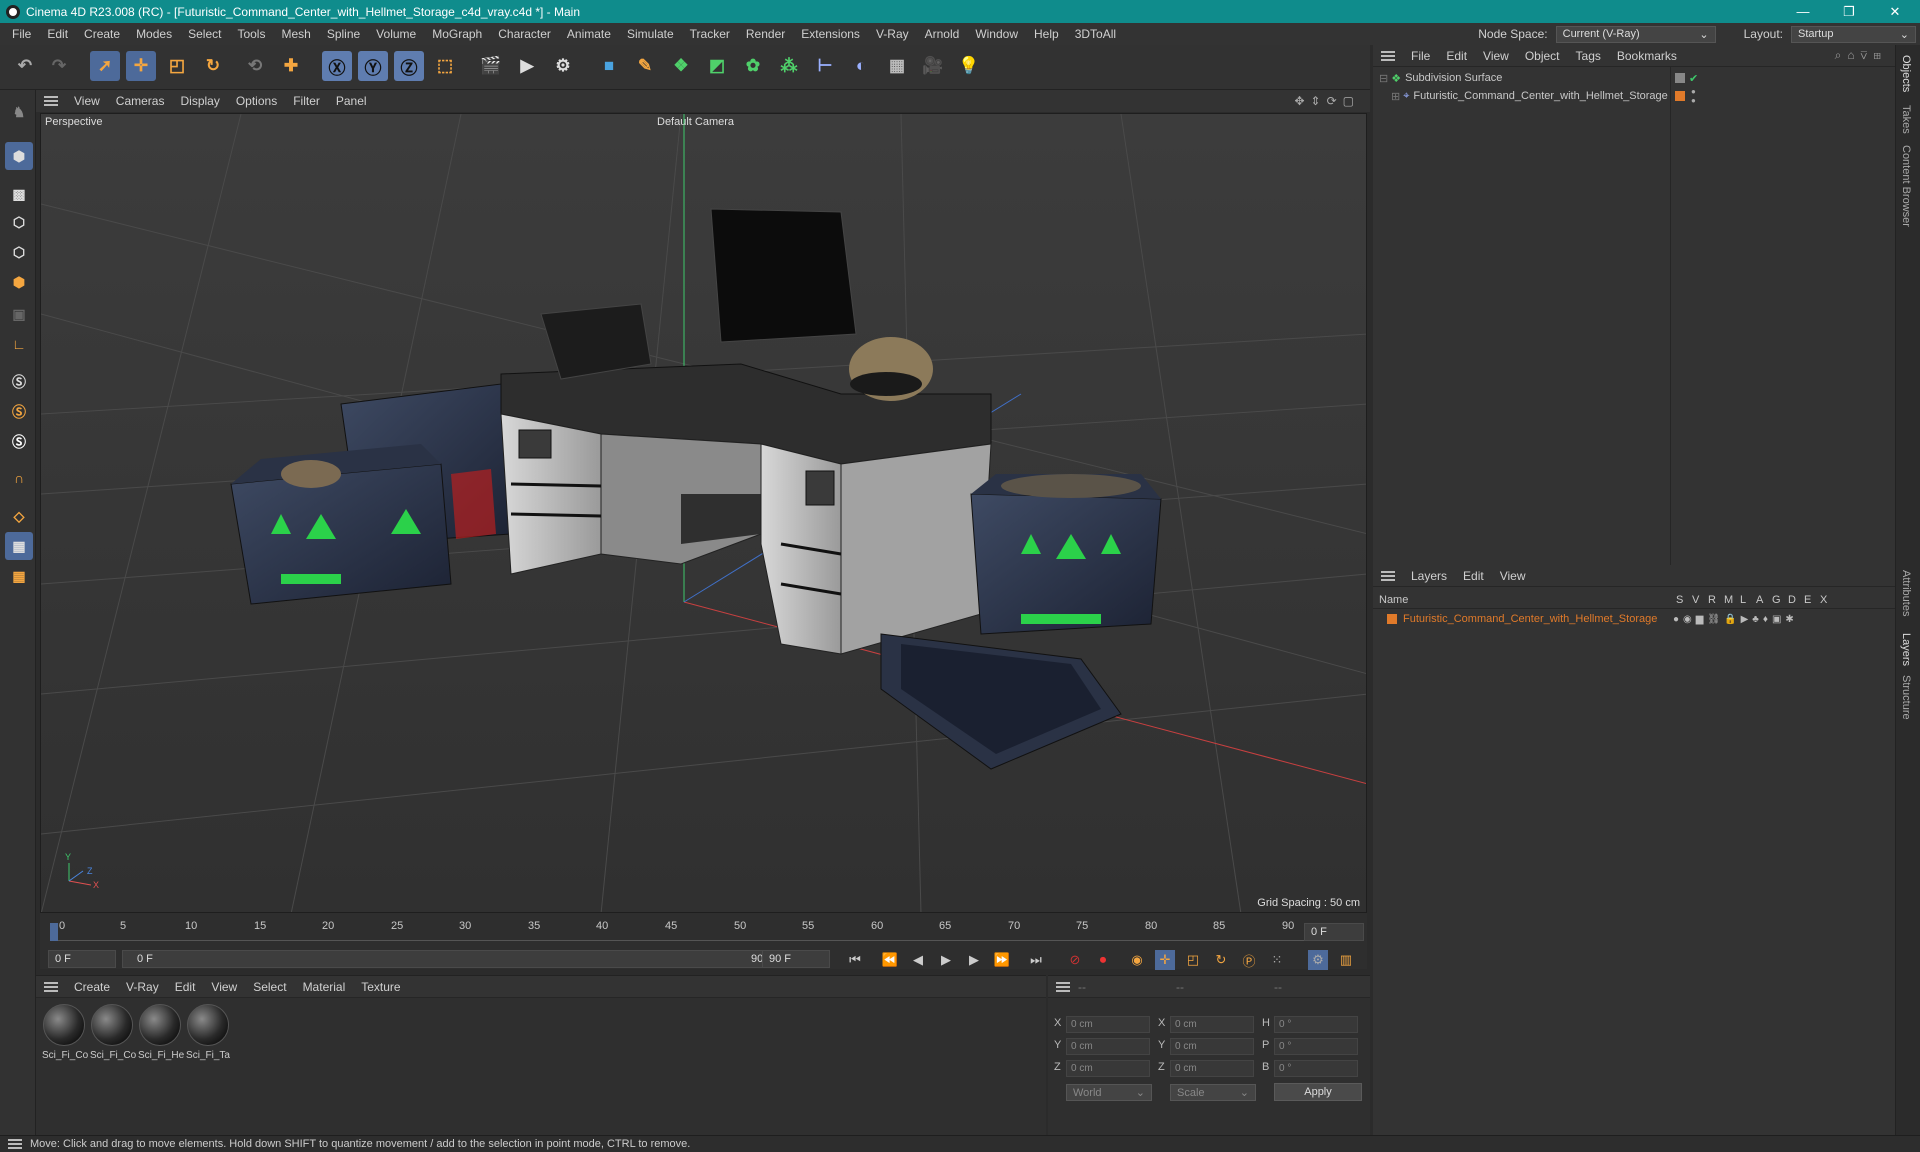 The width and height of the screenshot is (1920, 1152). I want to click on size-z-field: 0 cm, so click(1212, 1068).